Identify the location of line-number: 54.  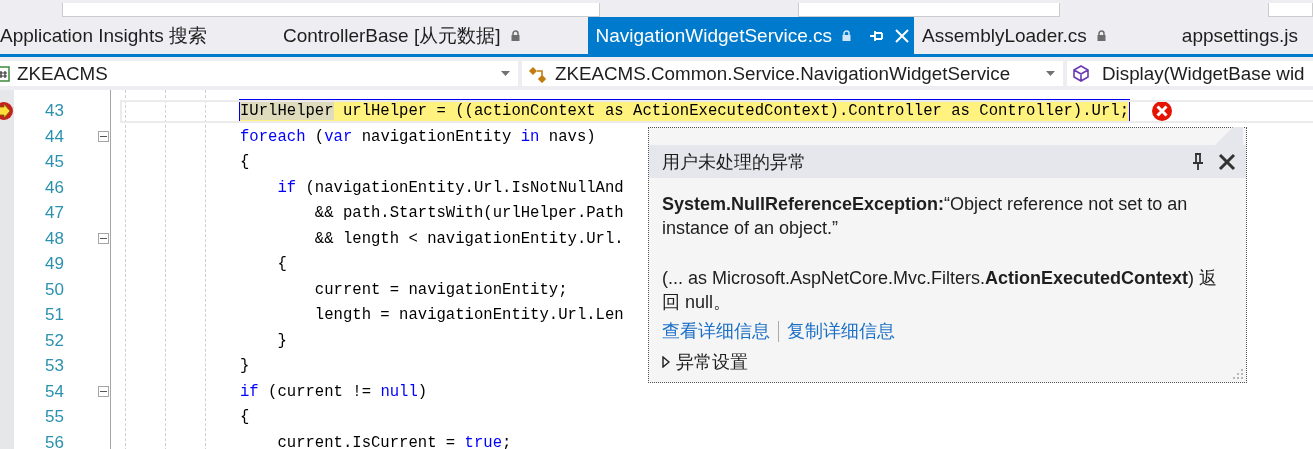
(54, 391).